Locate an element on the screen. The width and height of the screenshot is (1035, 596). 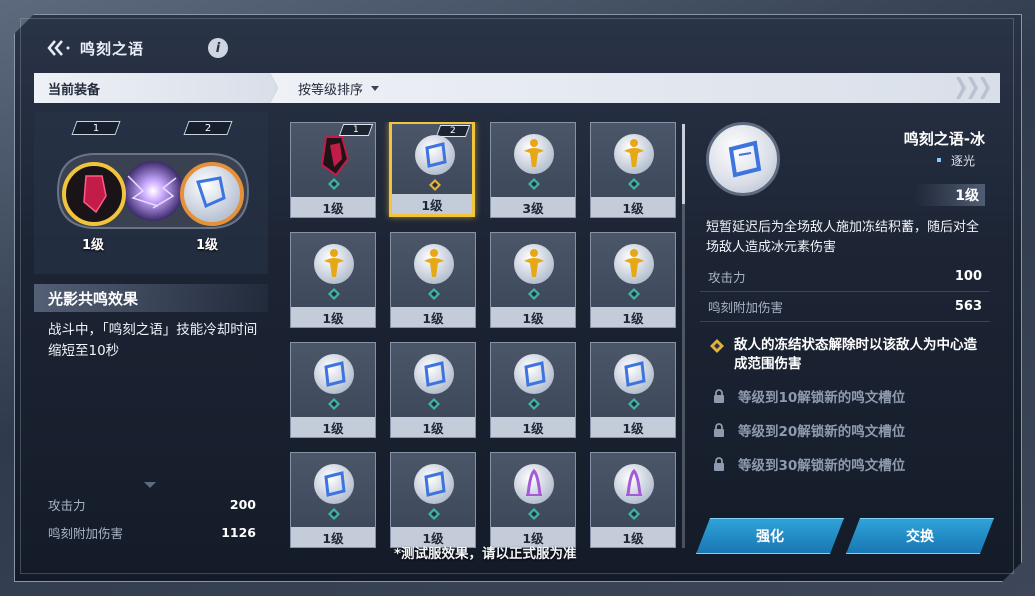
rune-card: 1 1级 is located at coordinates (333, 170).